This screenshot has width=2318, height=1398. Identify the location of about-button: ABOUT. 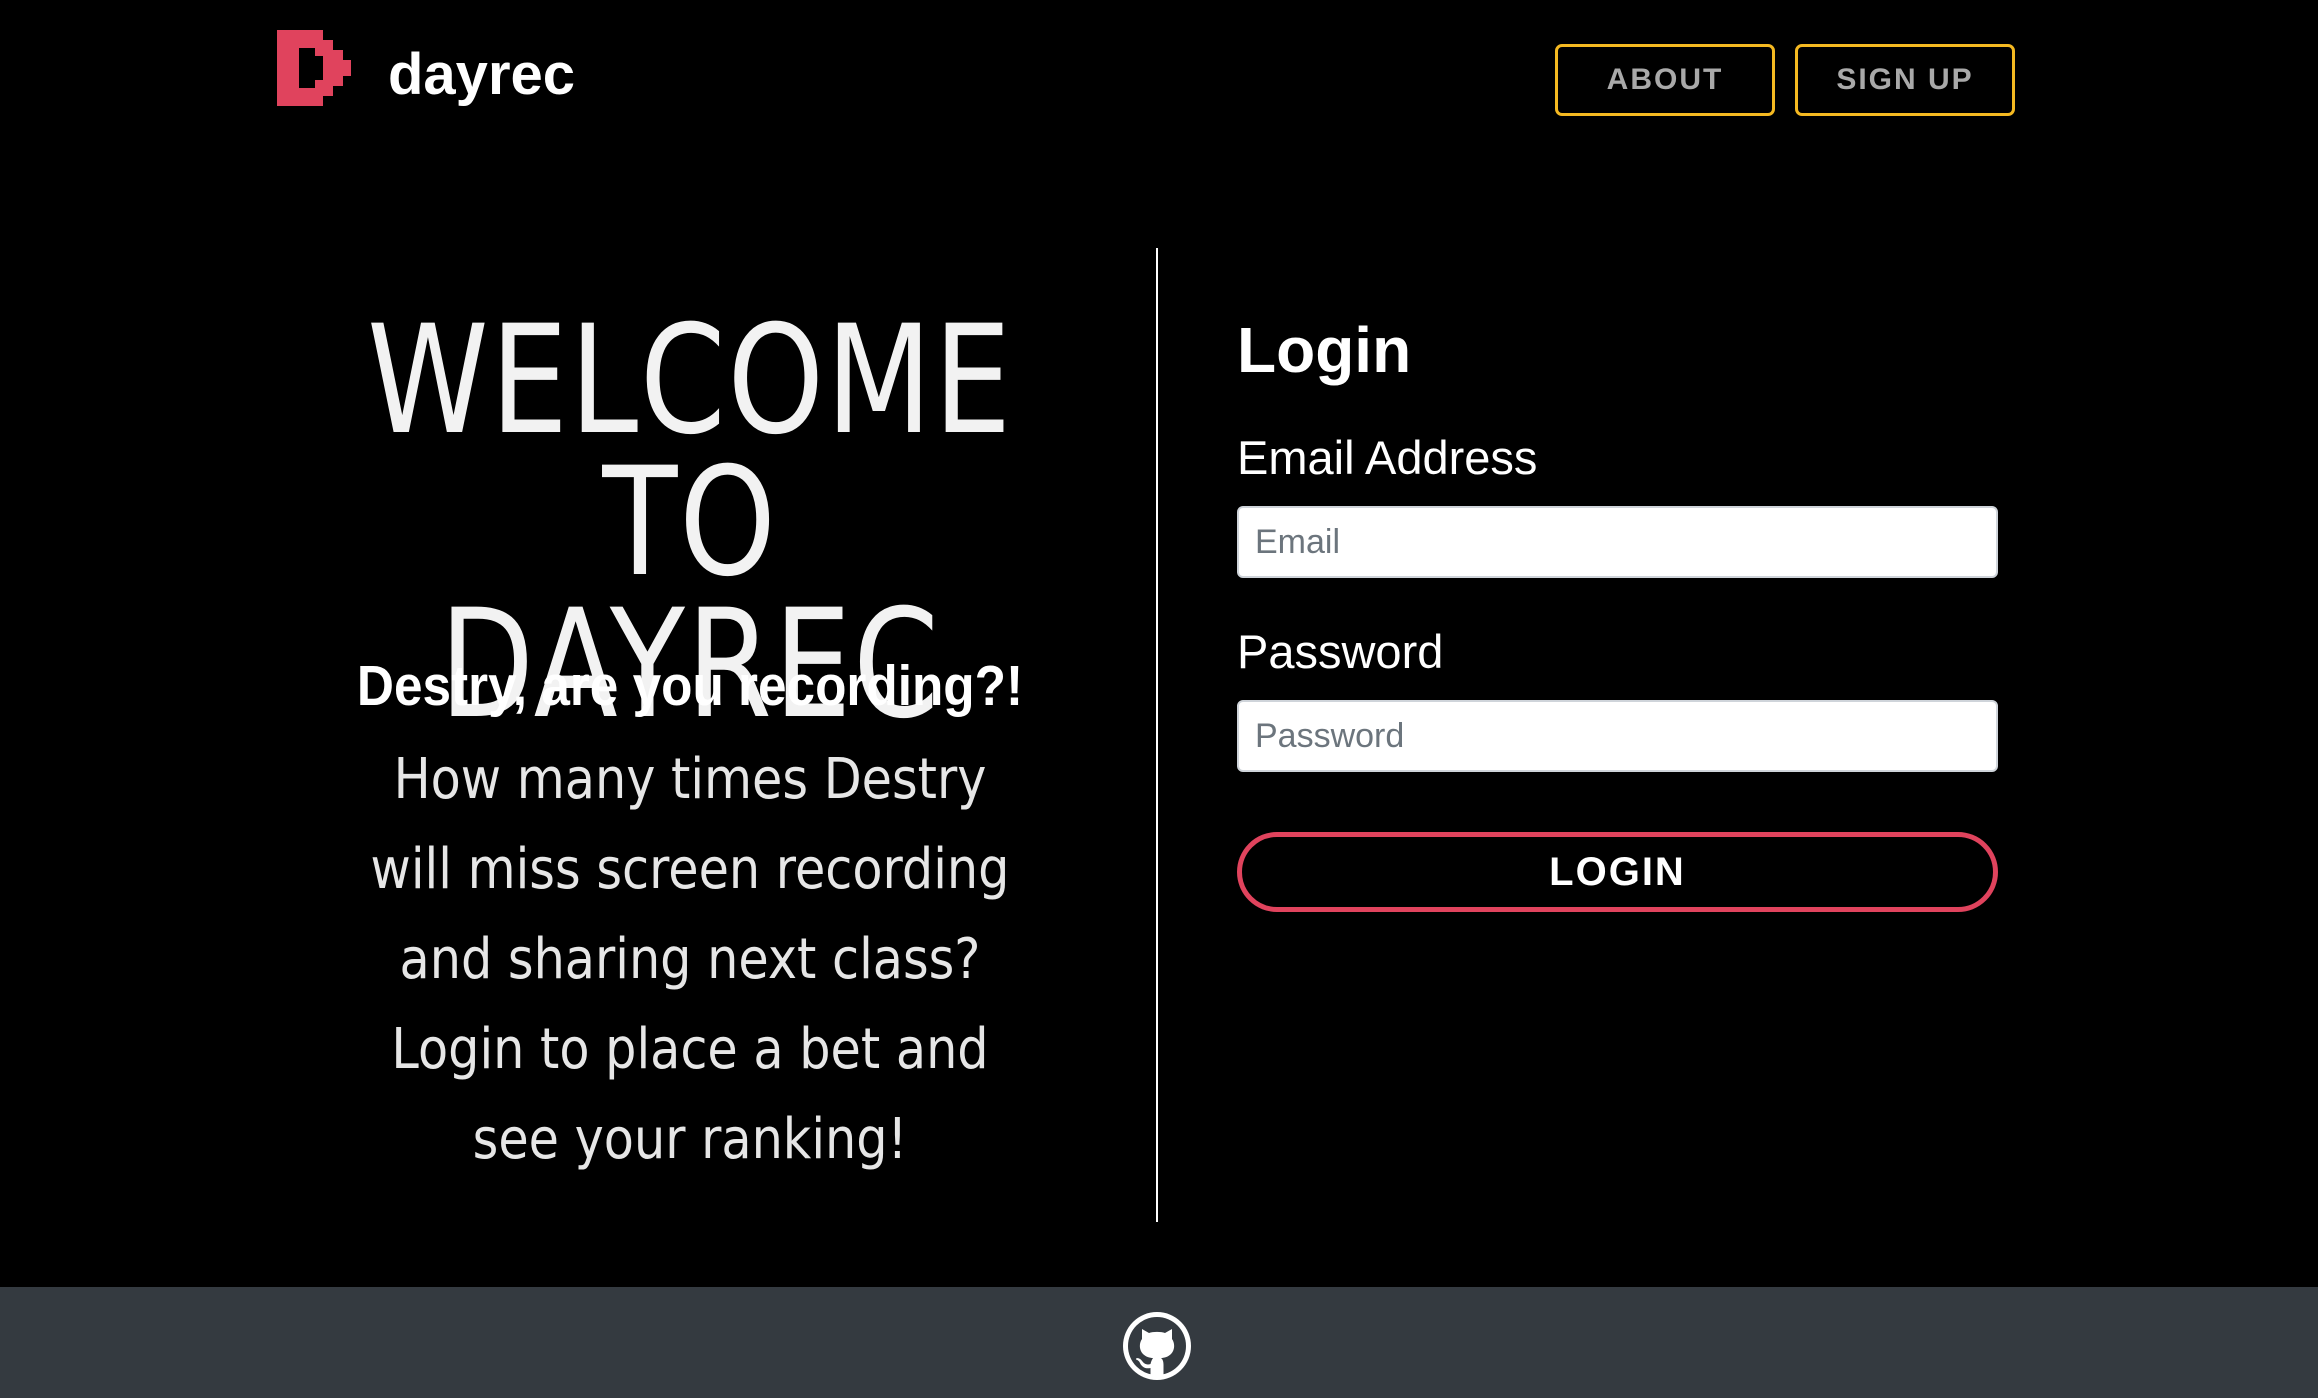
(1665, 80).